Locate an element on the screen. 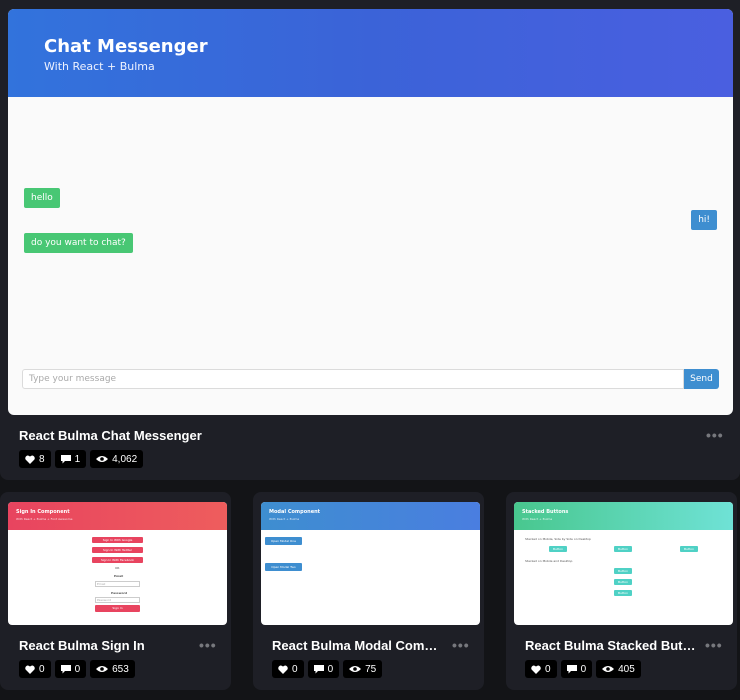 Image resolution: width=740 pixels, height=700 pixels. comment-count: 1 is located at coordinates (77, 459).